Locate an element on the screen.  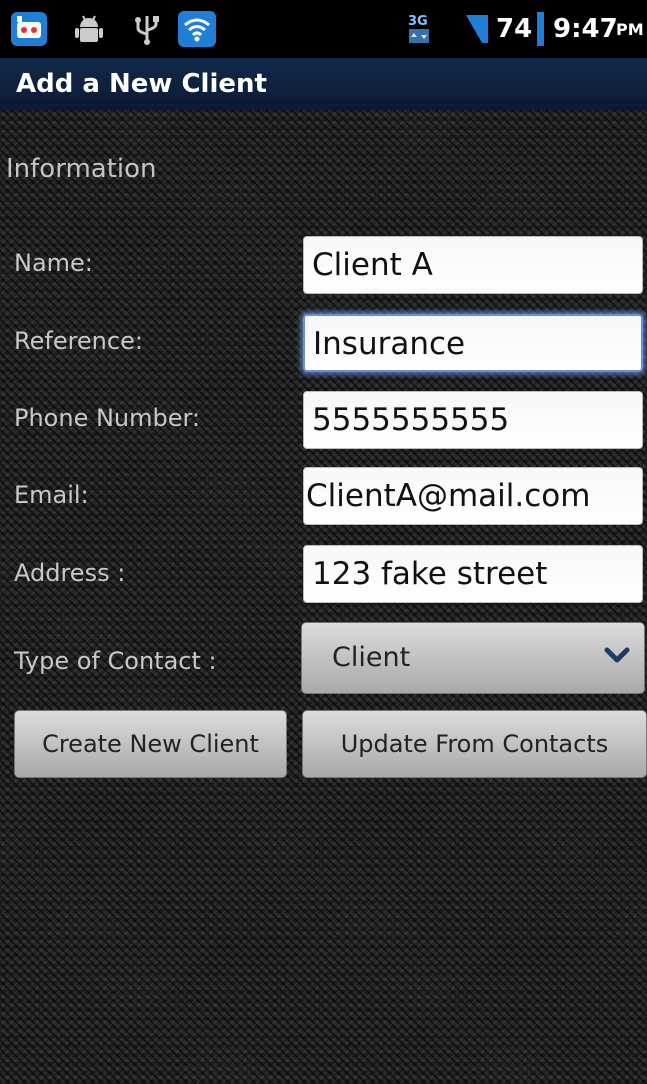
chevron-down-icon is located at coordinates (617, 658).